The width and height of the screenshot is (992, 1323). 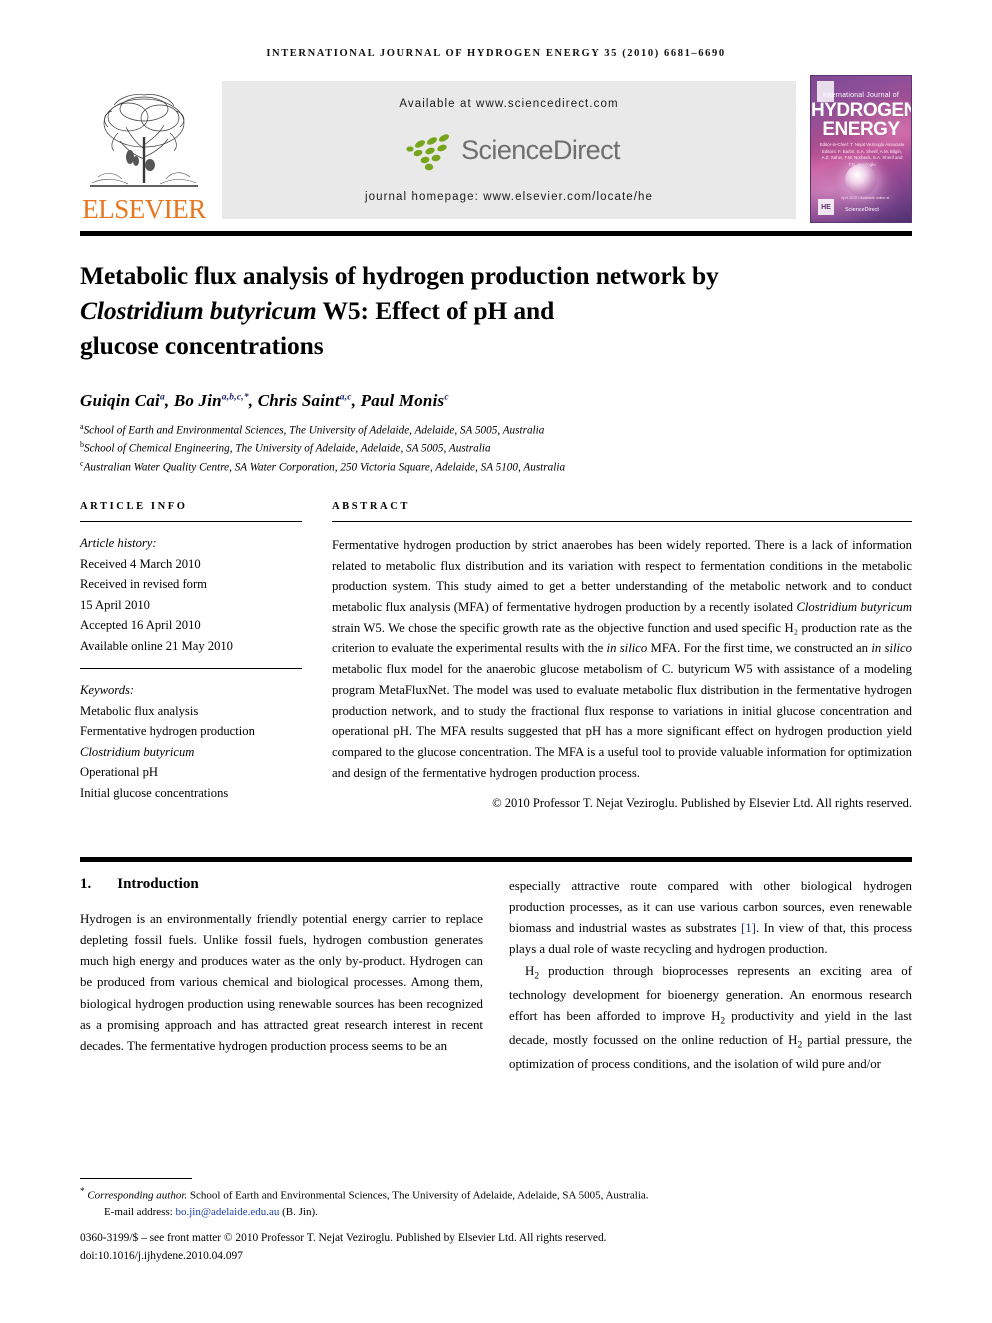 What do you see at coordinates (191, 522) in the screenshot?
I see `article-info-divider` at bounding box center [191, 522].